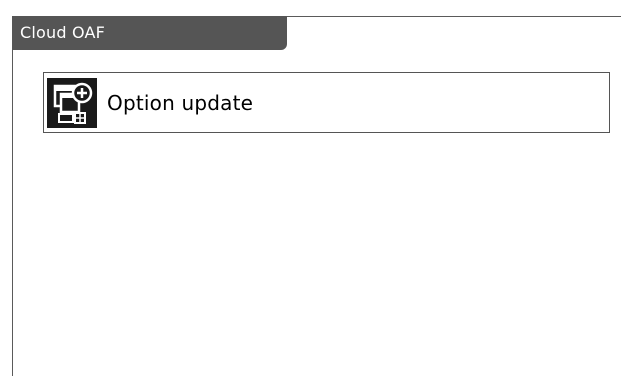 The height and width of the screenshot is (376, 621). Describe the element at coordinates (326, 102) in the screenshot. I see `option-update-button: Option update` at that location.